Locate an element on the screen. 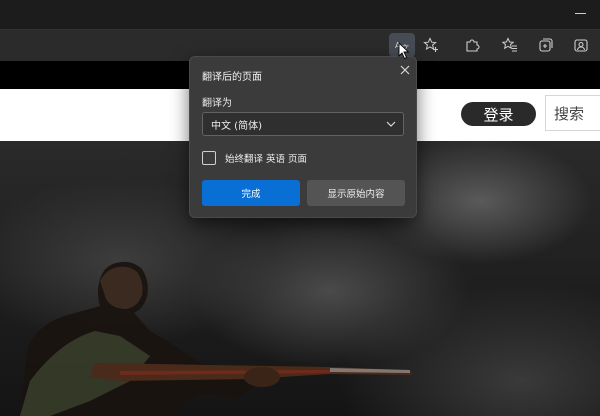  language-select: 中文 (简体) is located at coordinates (303, 124).